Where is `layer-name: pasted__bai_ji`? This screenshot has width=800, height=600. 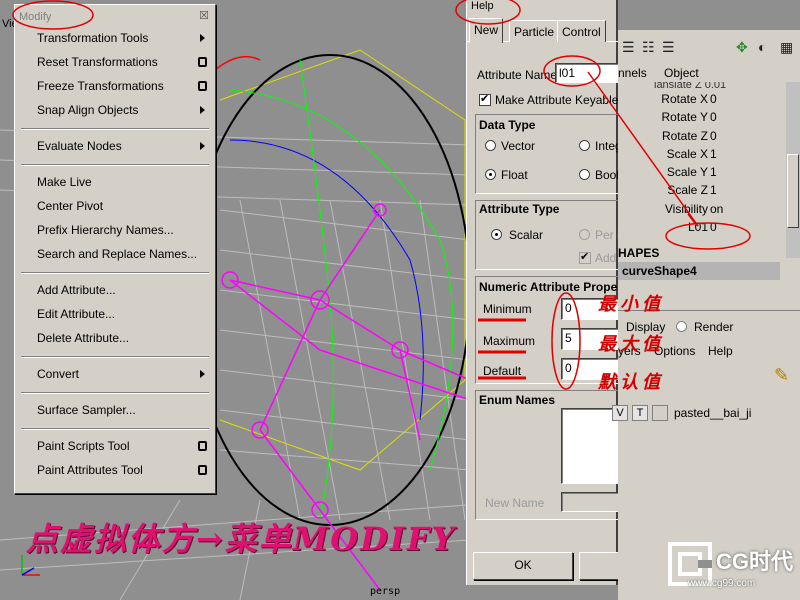
layer-name: pasted__bai_ji is located at coordinates (713, 413).